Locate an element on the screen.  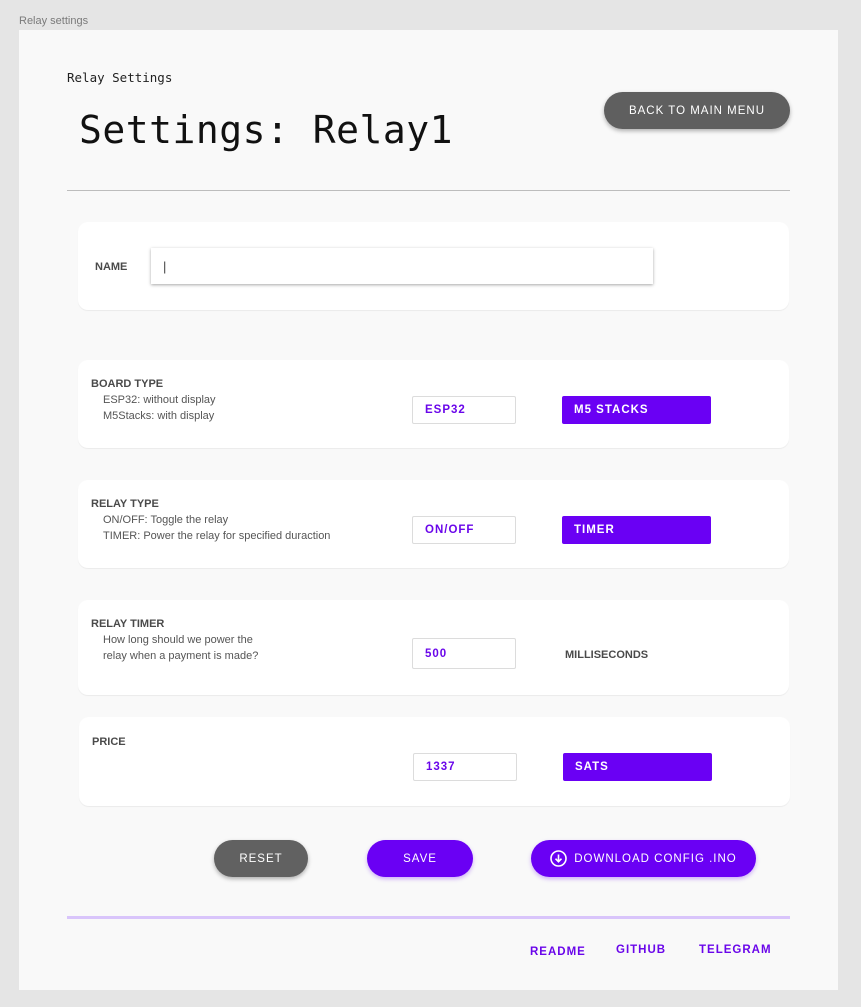
reset-button: RESET is located at coordinates (261, 858).